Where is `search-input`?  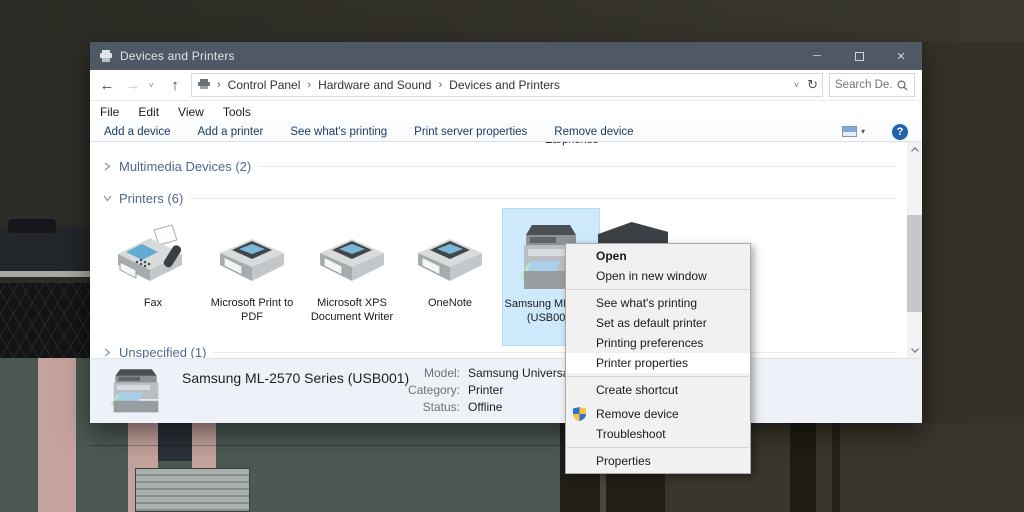 search-input is located at coordinates (864, 85).